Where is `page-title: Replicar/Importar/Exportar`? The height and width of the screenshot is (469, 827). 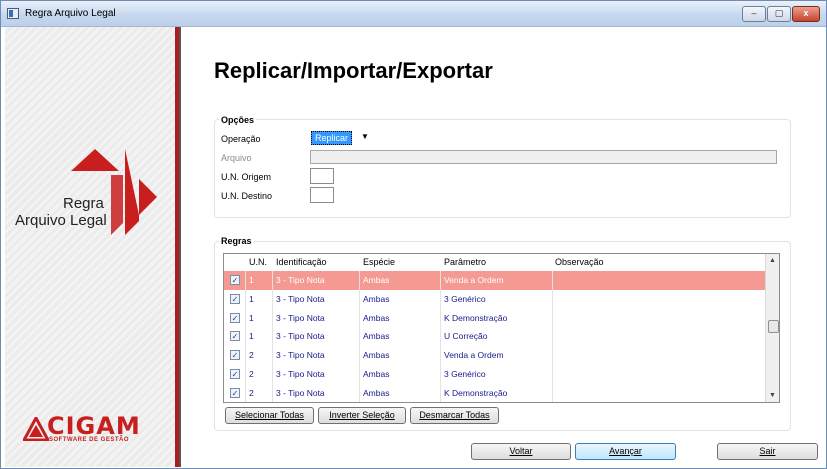
page-title: Replicar/Importar/Exportar is located at coordinates (353, 70).